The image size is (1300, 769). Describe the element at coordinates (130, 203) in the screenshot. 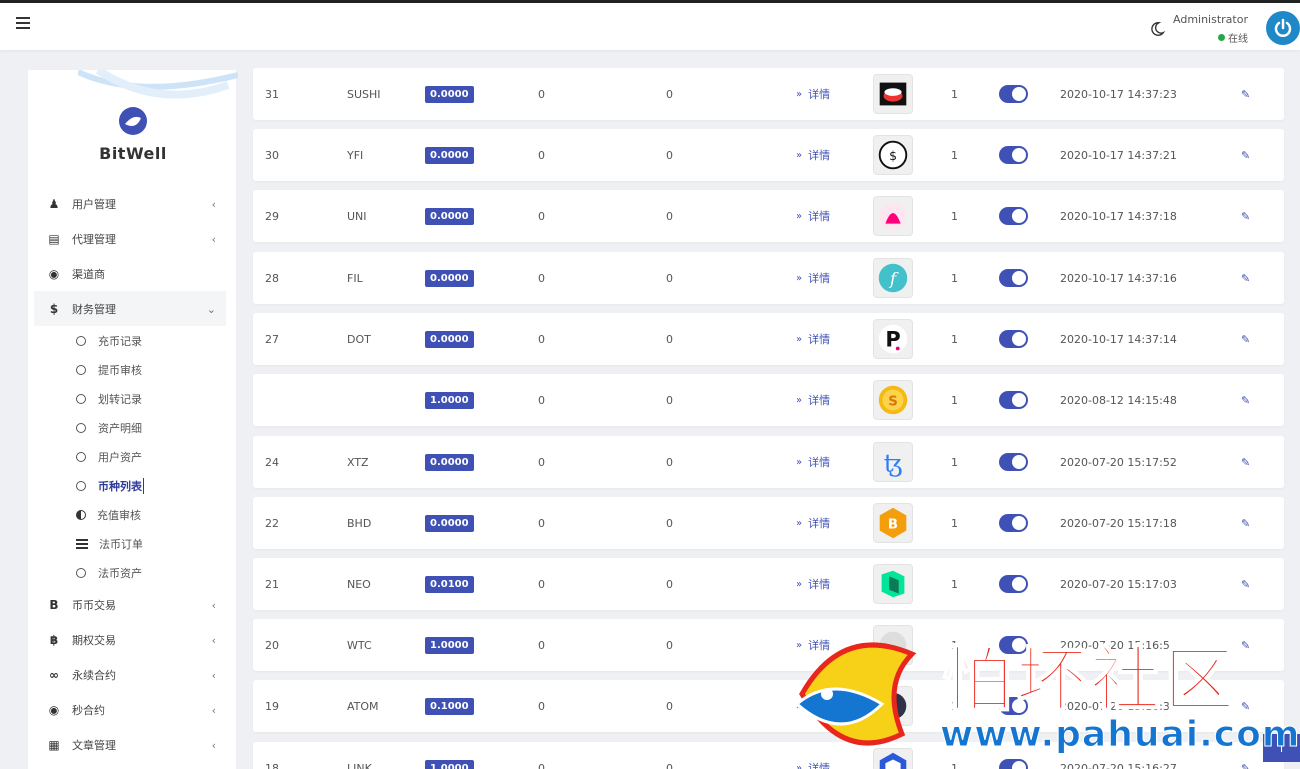

I see `sidebar-item-user-management: ♟ 用户管理 ‹` at that location.